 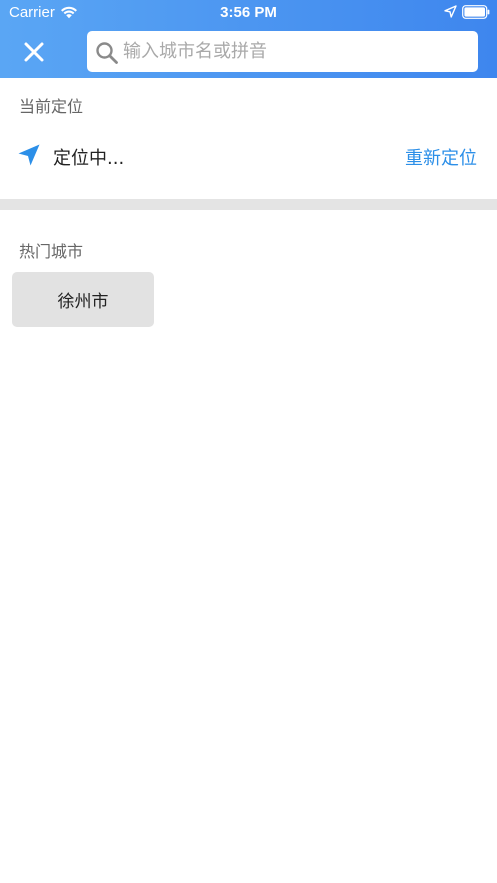 What do you see at coordinates (83, 299) in the screenshot?
I see `hot-city-chip: 徐州市` at bounding box center [83, 299].